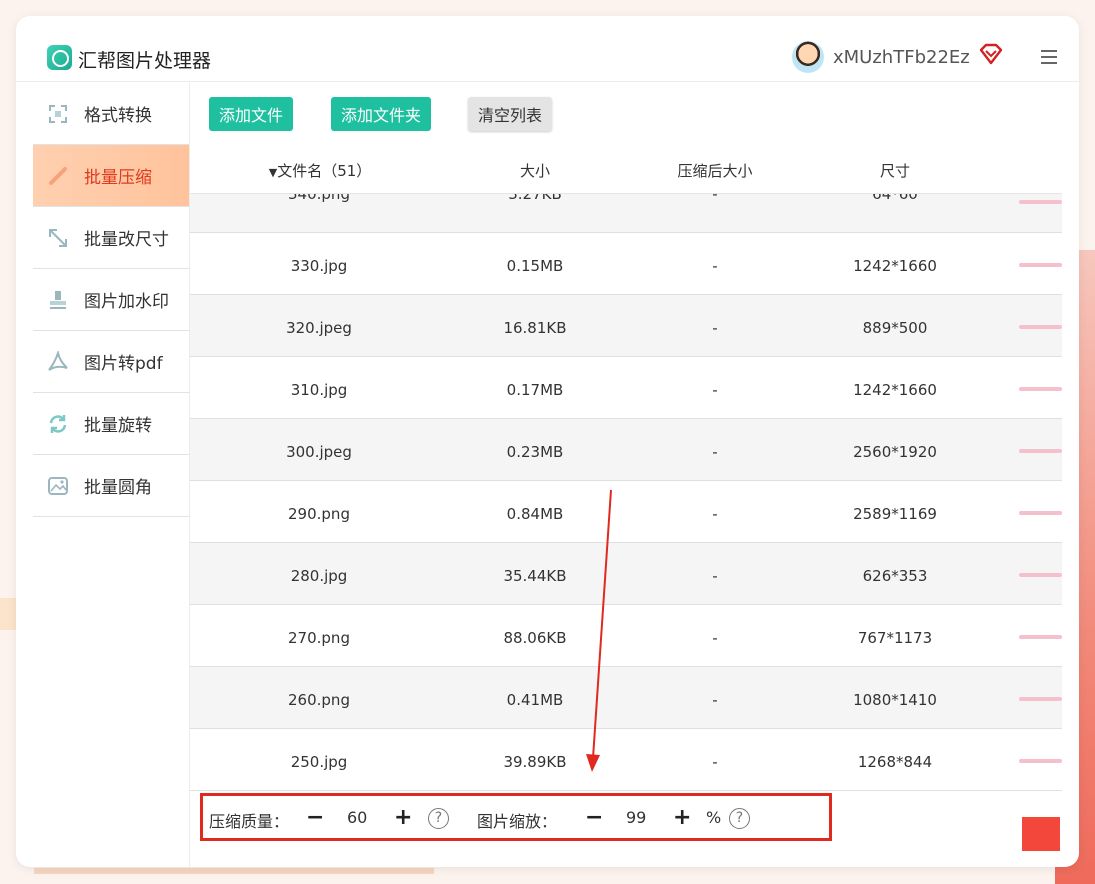 Image resolution: width=1095 pixels, height=884 pixels. I want to click on rounded-corner-icon, so click(58, 486).